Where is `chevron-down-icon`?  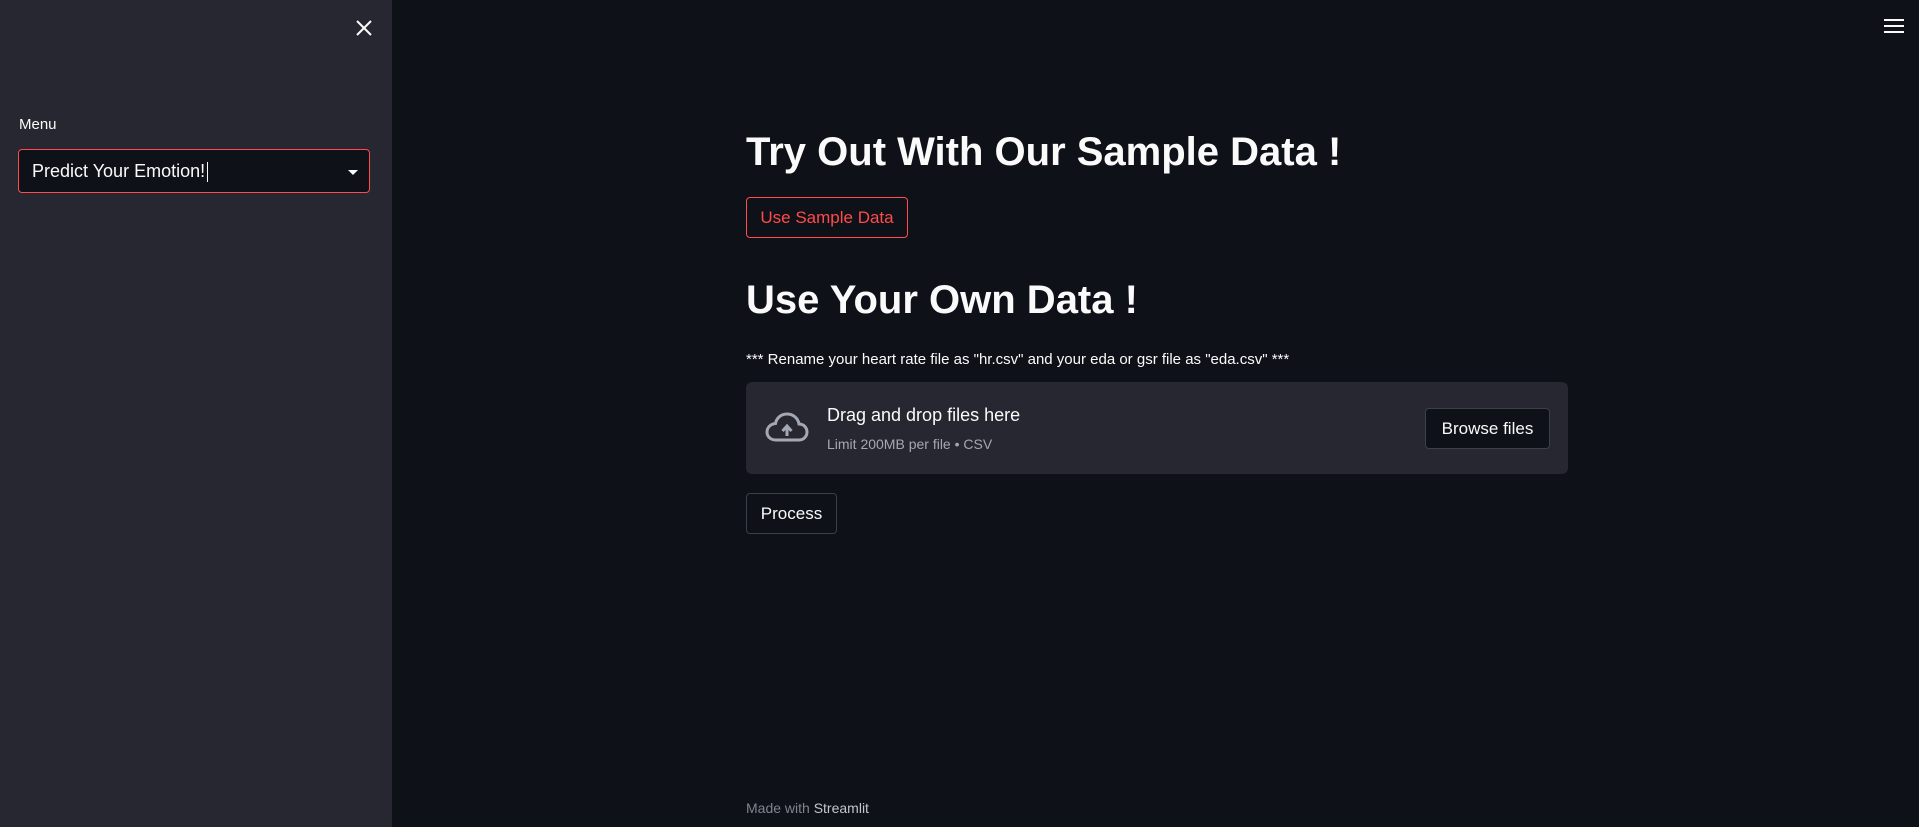 chevron-down-icon is located at coordinates (353, 172).